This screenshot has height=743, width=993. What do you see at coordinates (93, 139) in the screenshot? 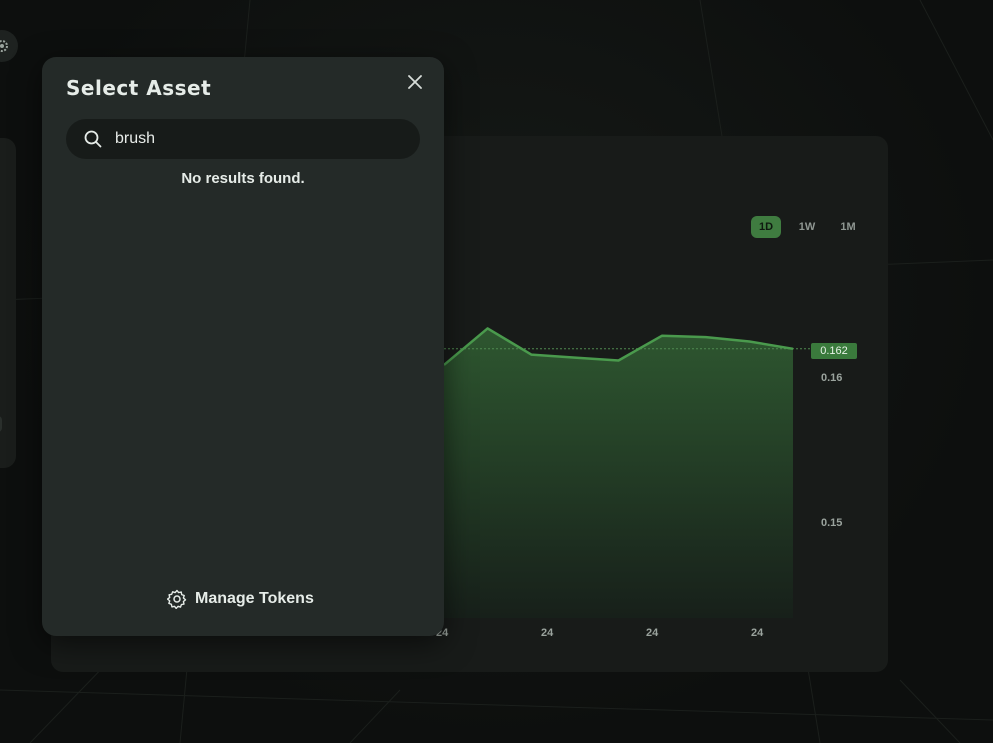
I see `search-icon` at bounding box center [93, 139].